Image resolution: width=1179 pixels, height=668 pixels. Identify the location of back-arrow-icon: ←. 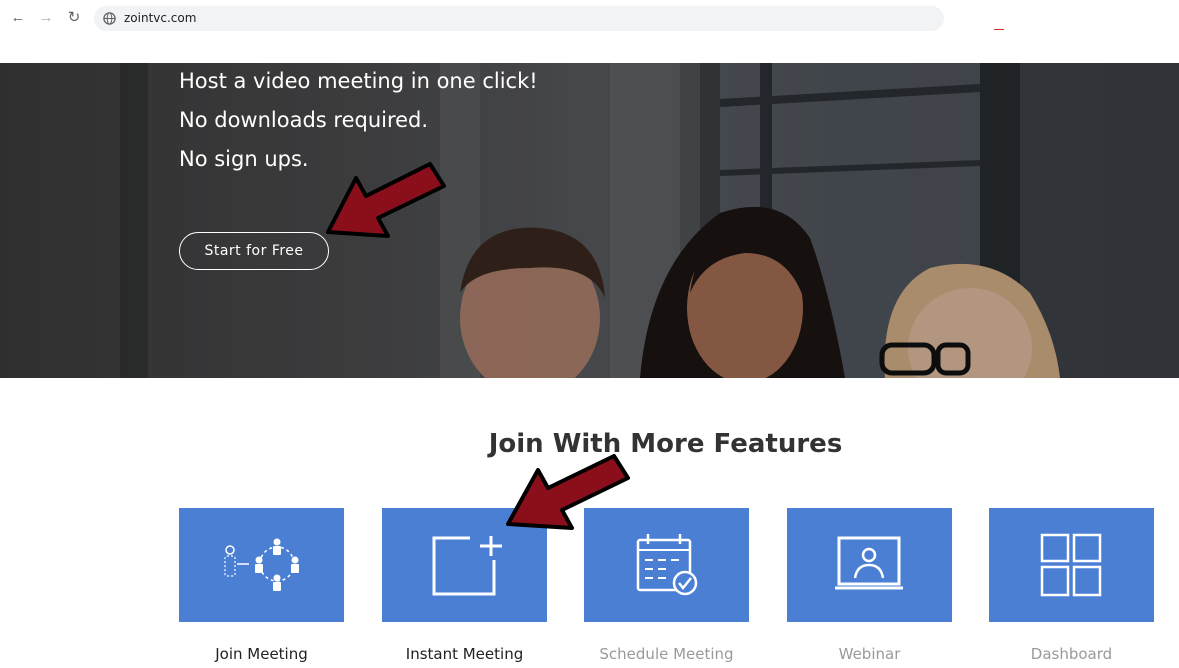
(18, 18).